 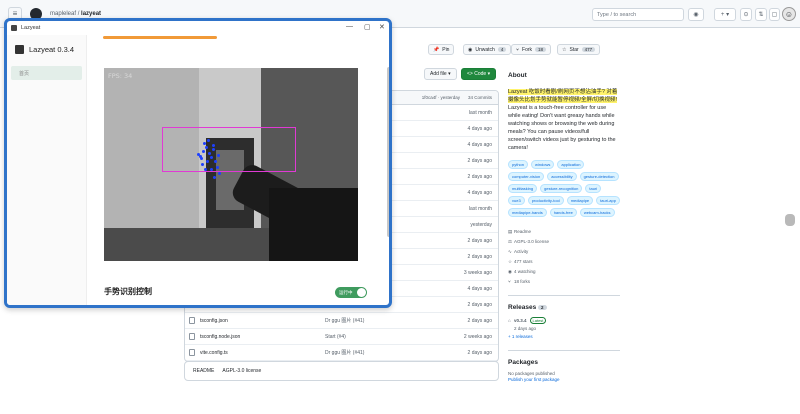 What do you see at coordinates (231, 164) in the screenshot?
I see `camera-preview: FPS: 34` at bounding box center [231, 164].